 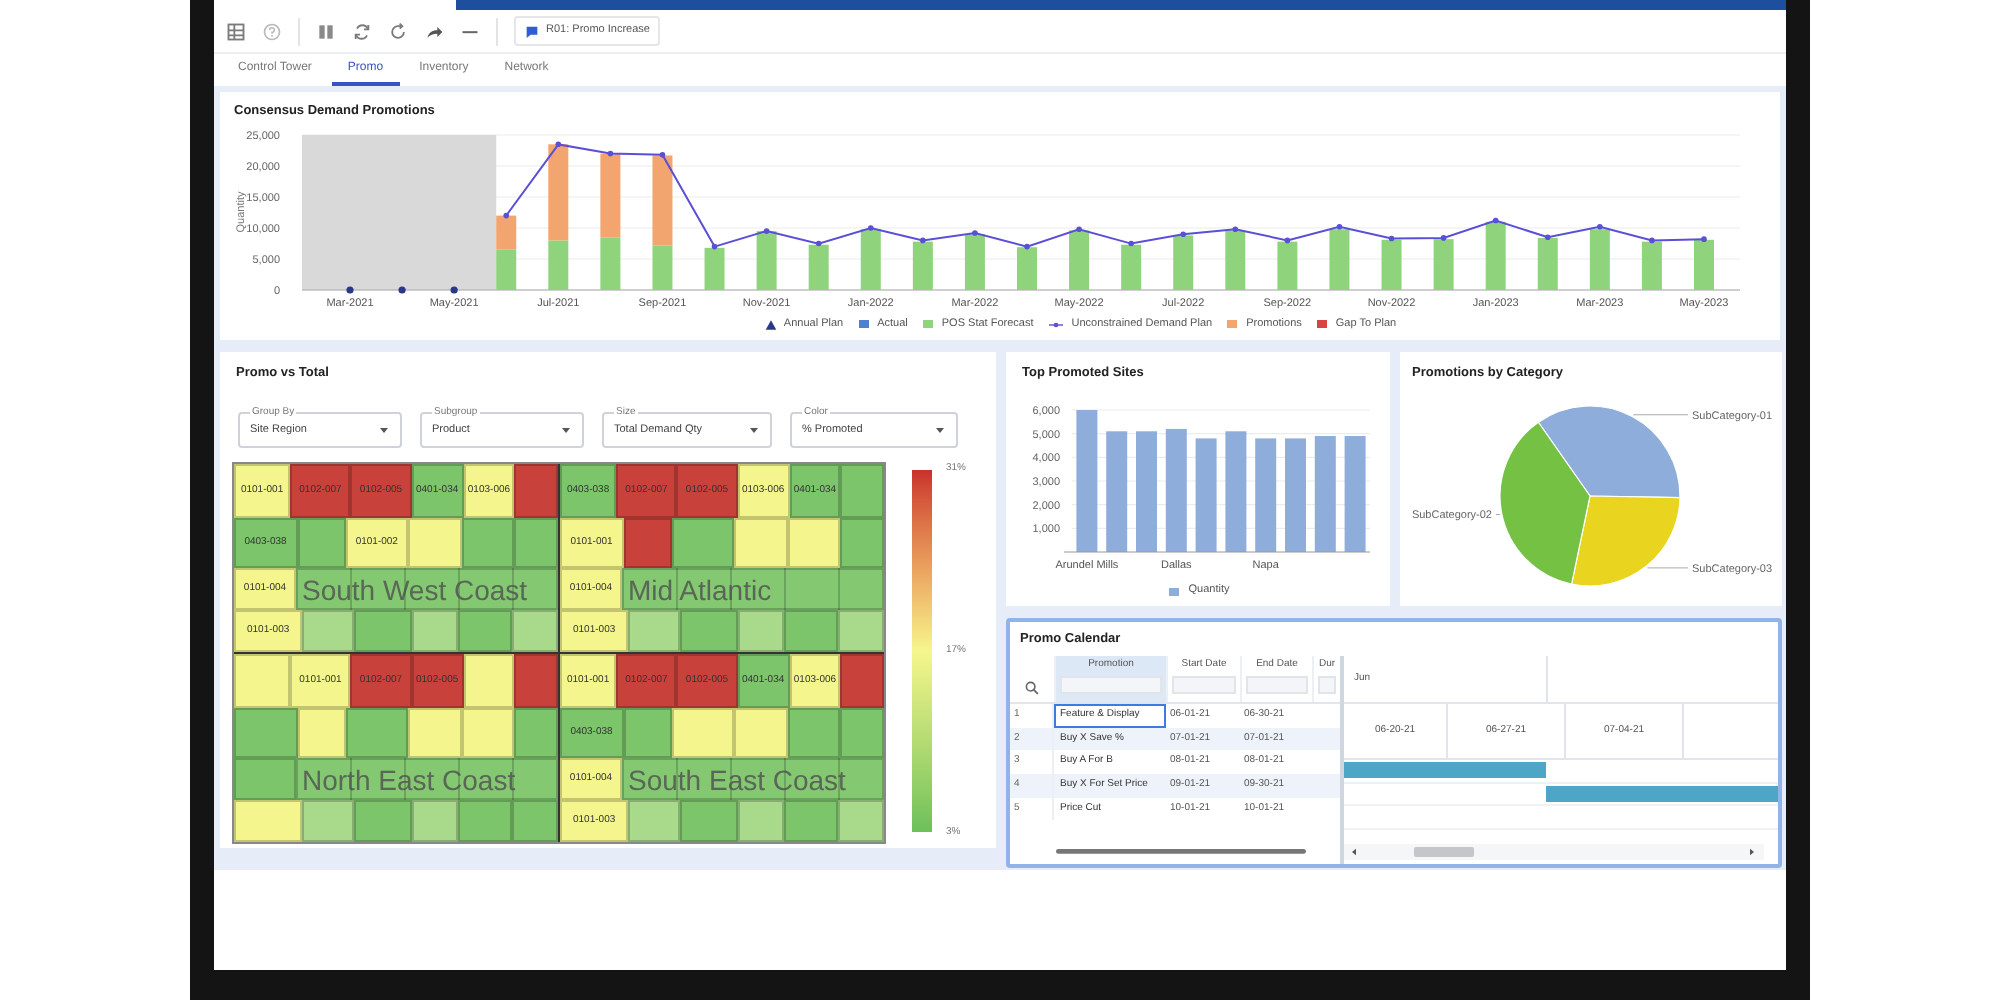 I want to click on share-icon, so click(x=434, y=31).